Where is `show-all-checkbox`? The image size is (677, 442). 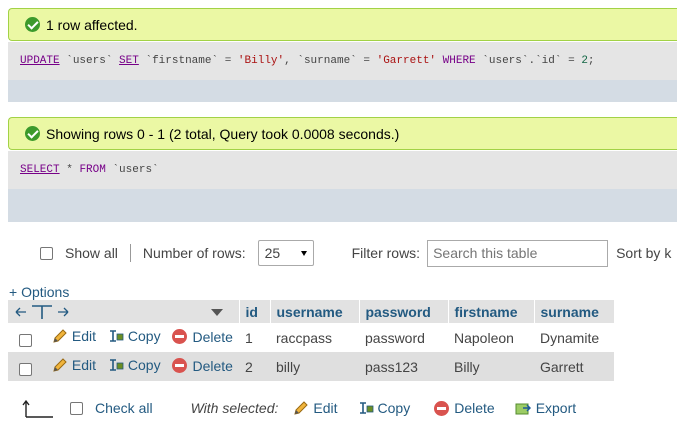 show-all-checkbox is located at coordinates (46, 253).